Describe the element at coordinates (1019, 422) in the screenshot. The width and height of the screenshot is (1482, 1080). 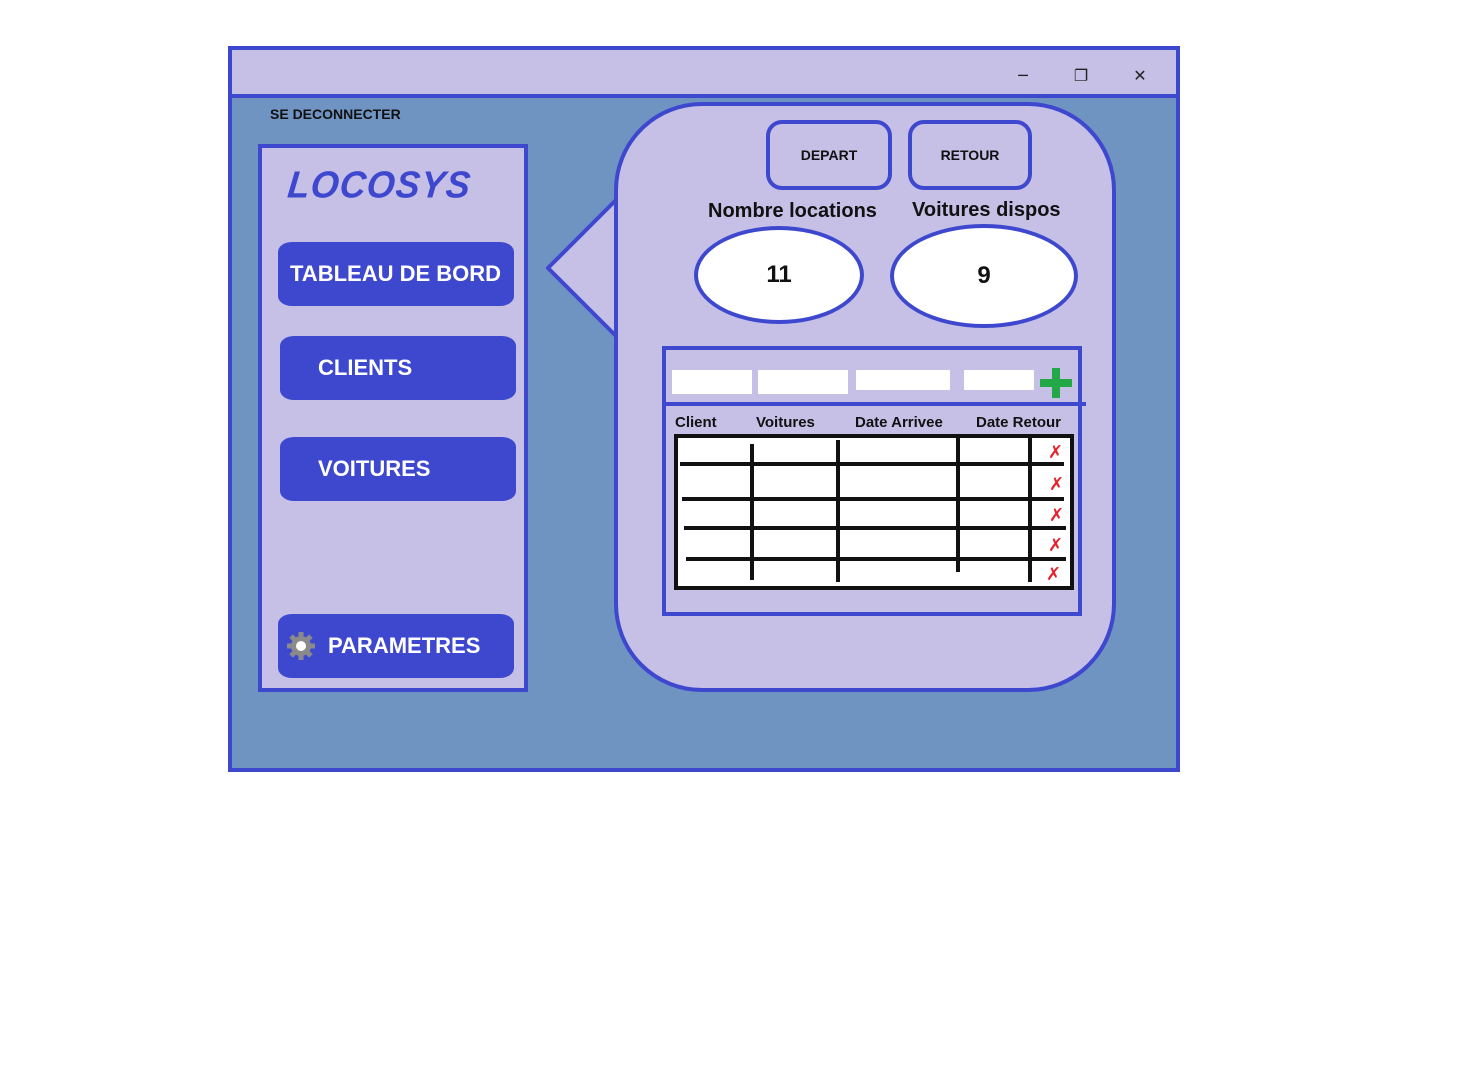
I see `column-header-date-retour: Date Retour` at that location.